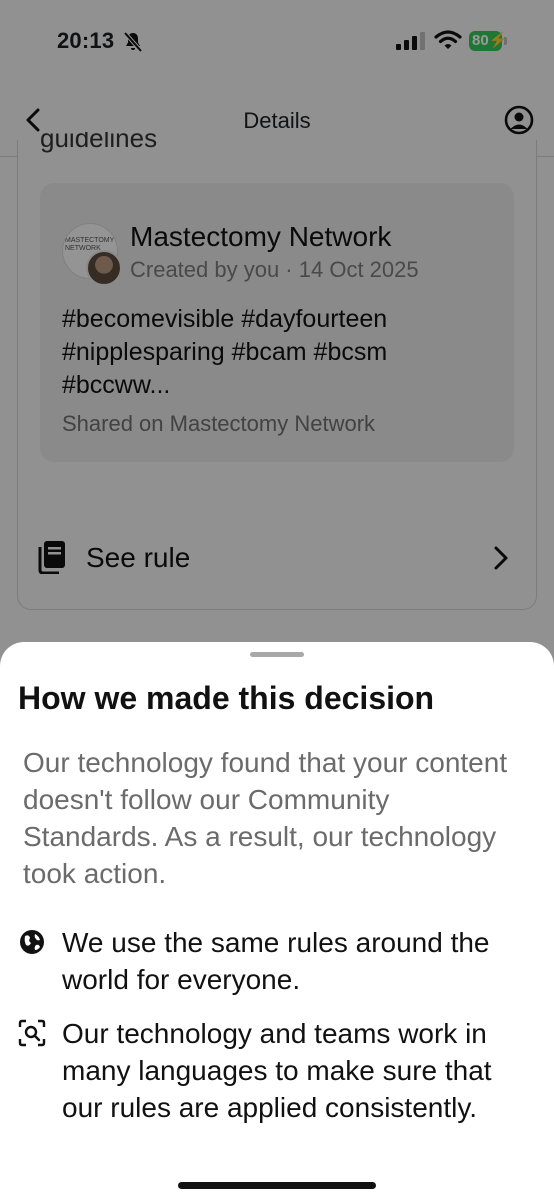 The height and width of the screenshot is (1200, 554). What do you see at coordinates (32, 942) in the screenshot?
I see `globe-icon` at bounding box center [32, 942].